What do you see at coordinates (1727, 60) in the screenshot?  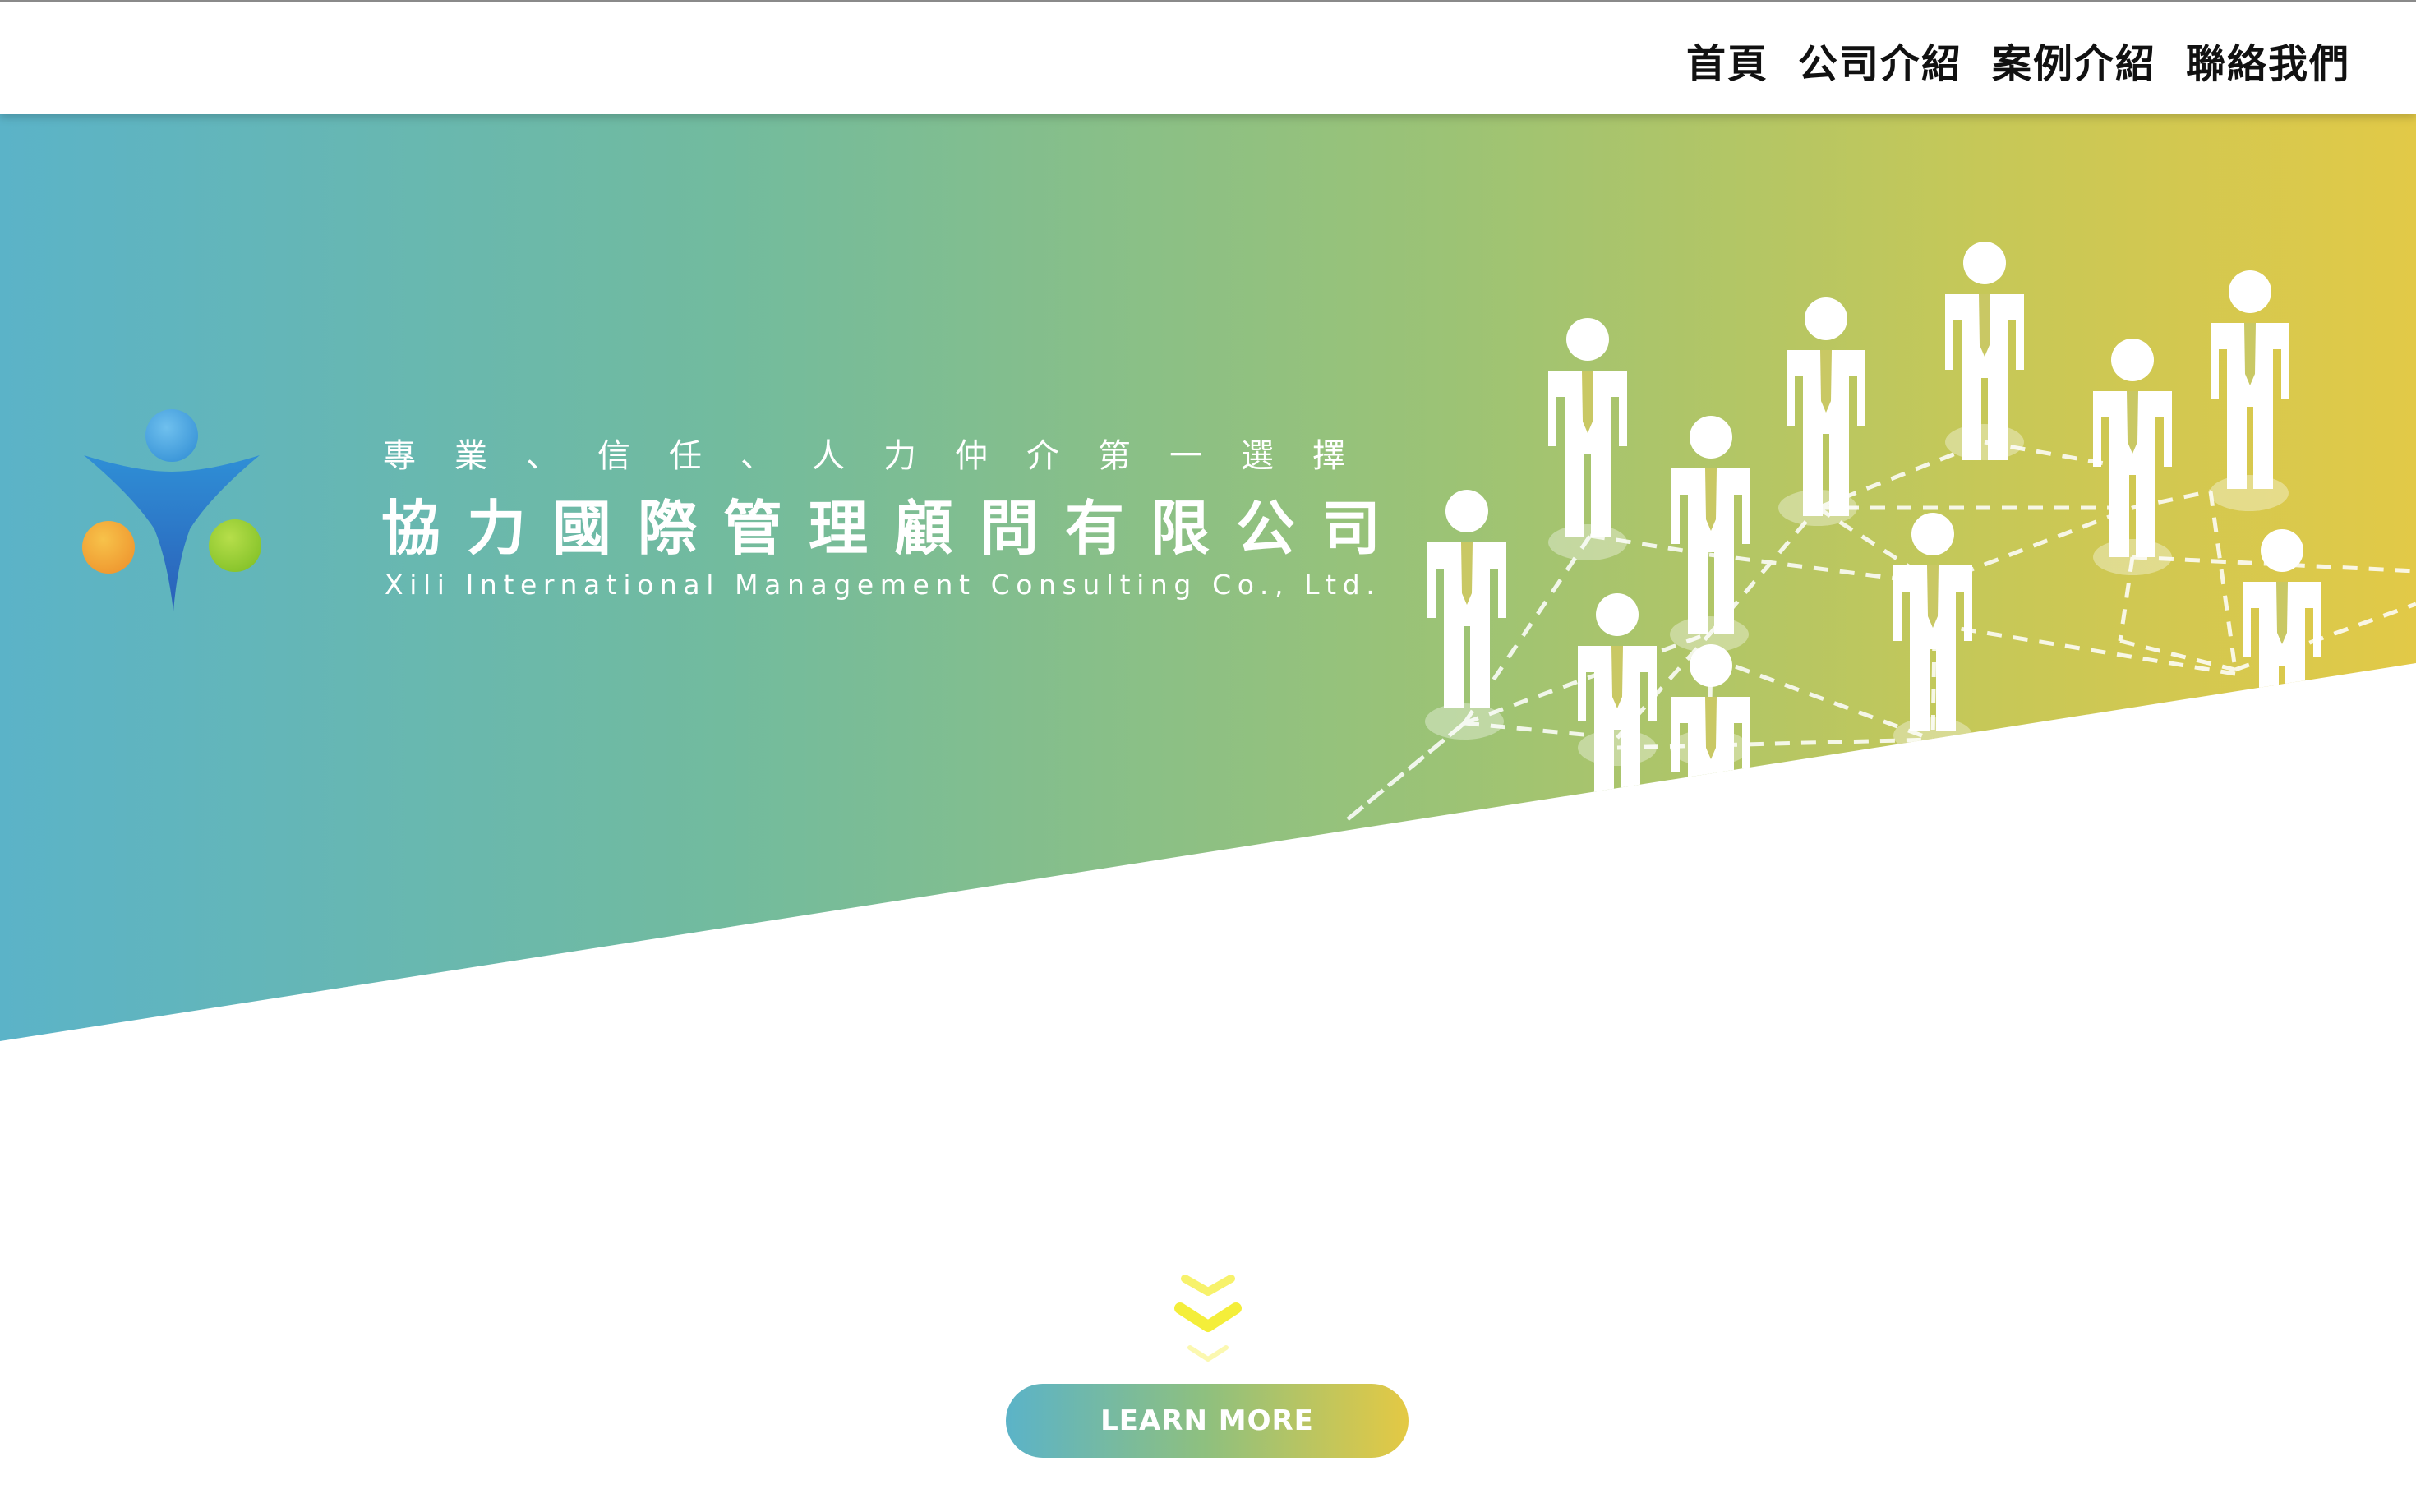 I see `nav-item-home: 首頁` at bounding box center [1727, 60].